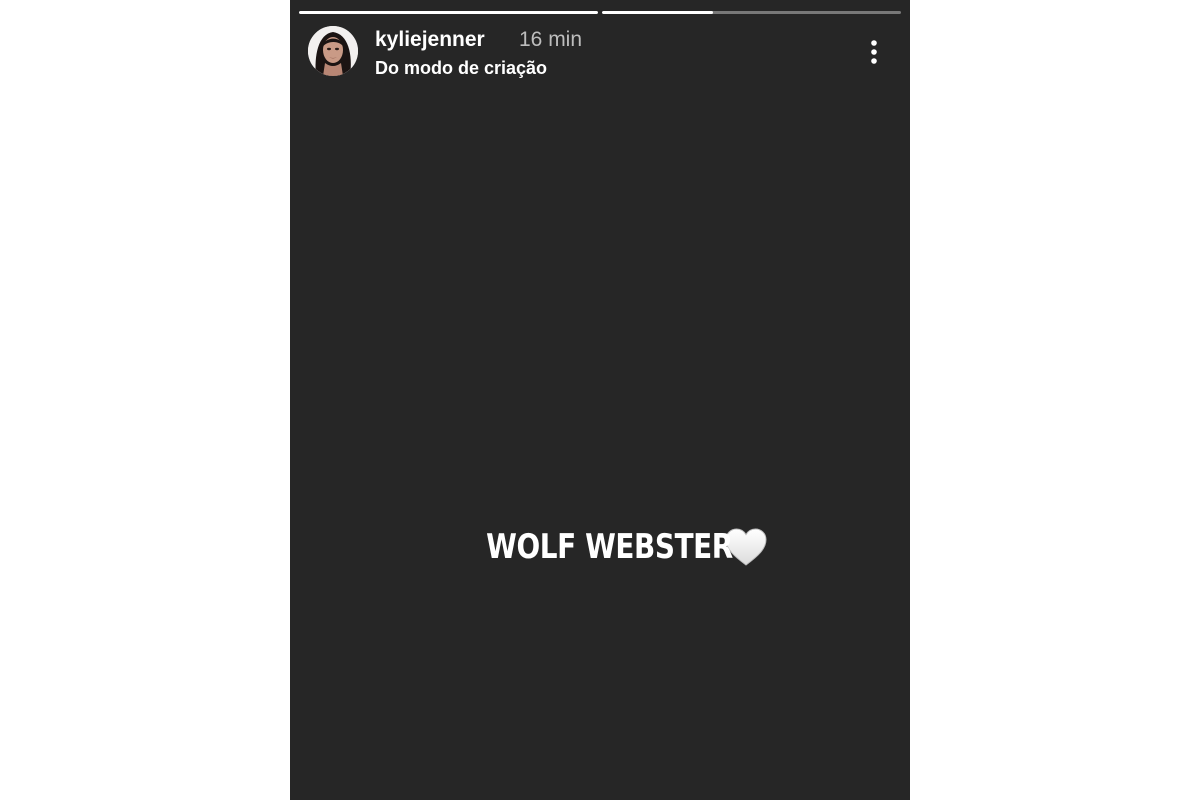 Image resolution: width=1200 pixels, height=800 pixels. I want to click on username: kyliejenner, so click(430, 40).